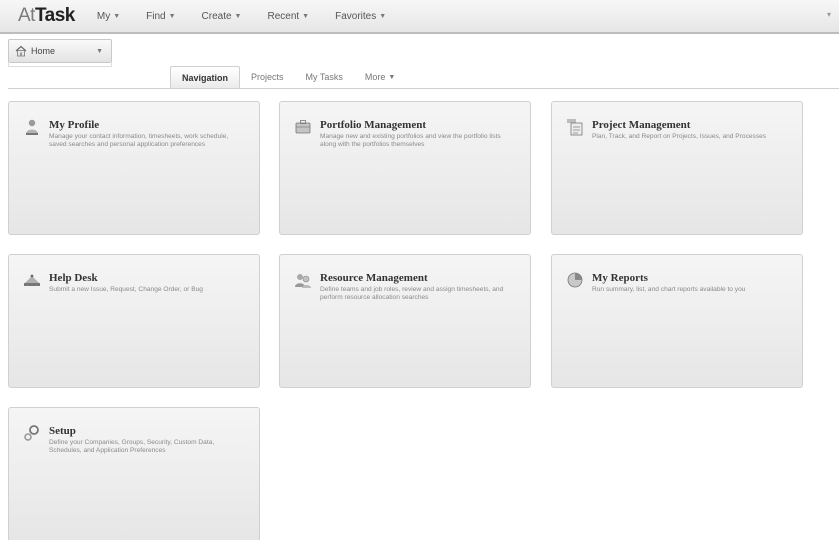 This screenshot has height=540, width=839. I want to click on menu-recent: Recent ▼, so click(288, 16).